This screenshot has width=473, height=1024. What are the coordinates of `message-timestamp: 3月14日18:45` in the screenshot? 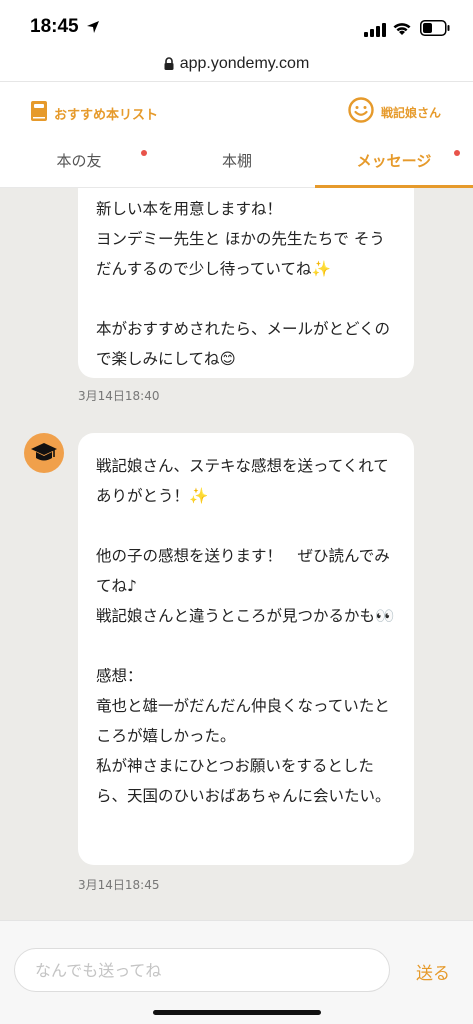 It's located at (119, 885).